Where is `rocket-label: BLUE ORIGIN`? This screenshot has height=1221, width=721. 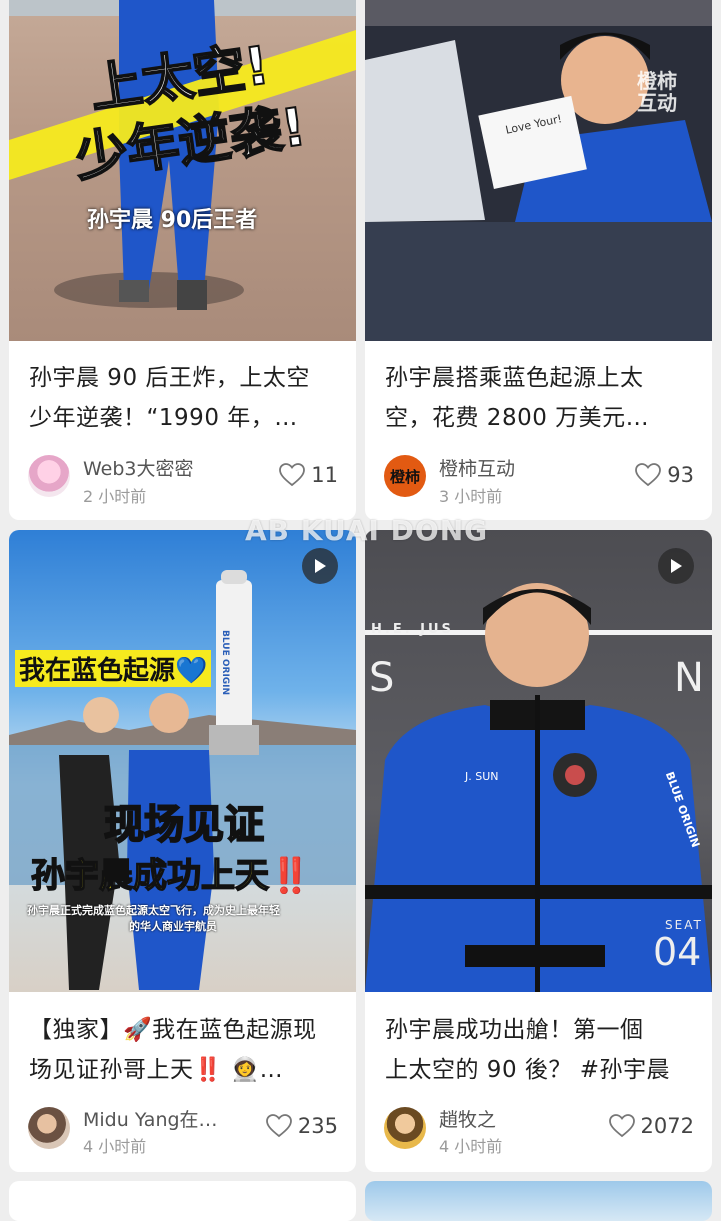
rocket-label: BLUE ORIGIN is located at coordinates (225, 663).